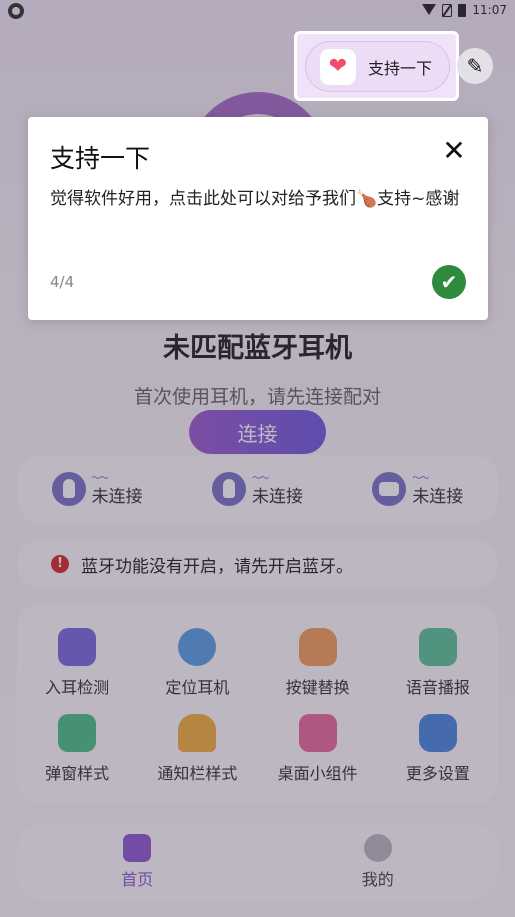 Image resolution: width=515 pixels, height=917 pixels. What do you see at coordinates (338, 66) in the screenshot?
I see `heart-icon: ❤` at bounding box center [338, 66].